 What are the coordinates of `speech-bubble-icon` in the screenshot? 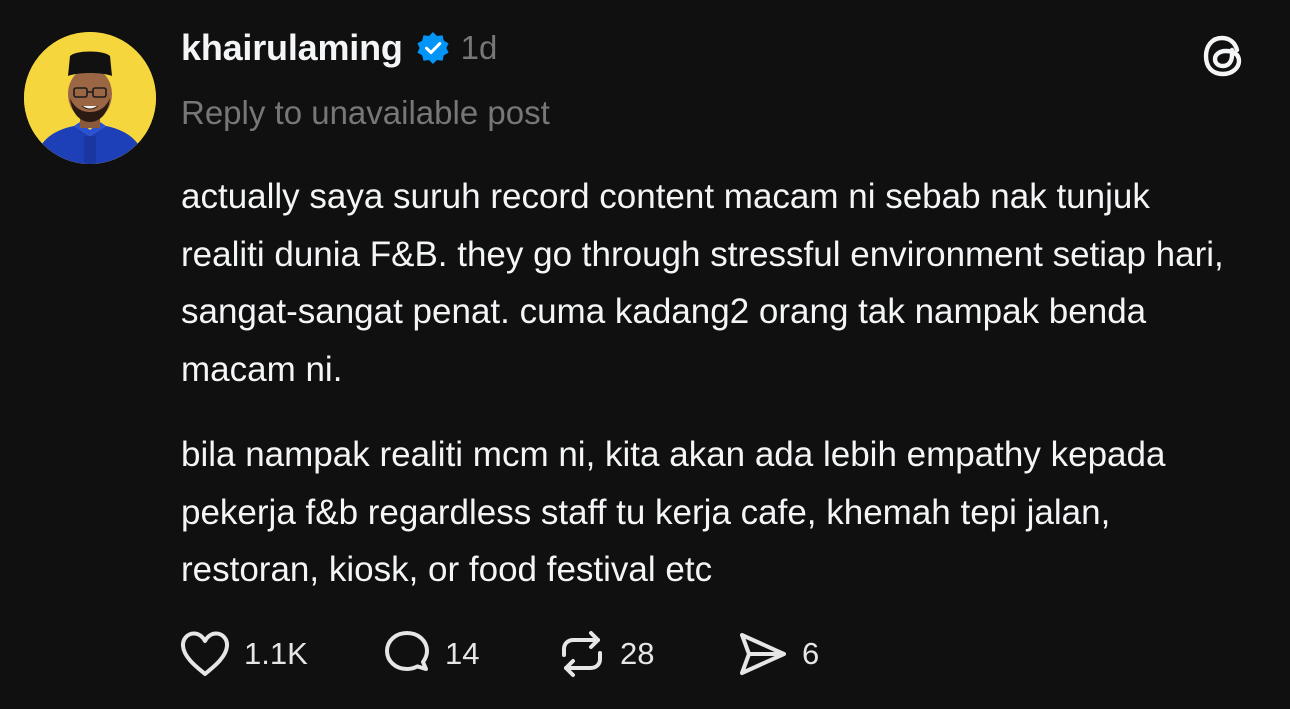 It's located at (407, 651).